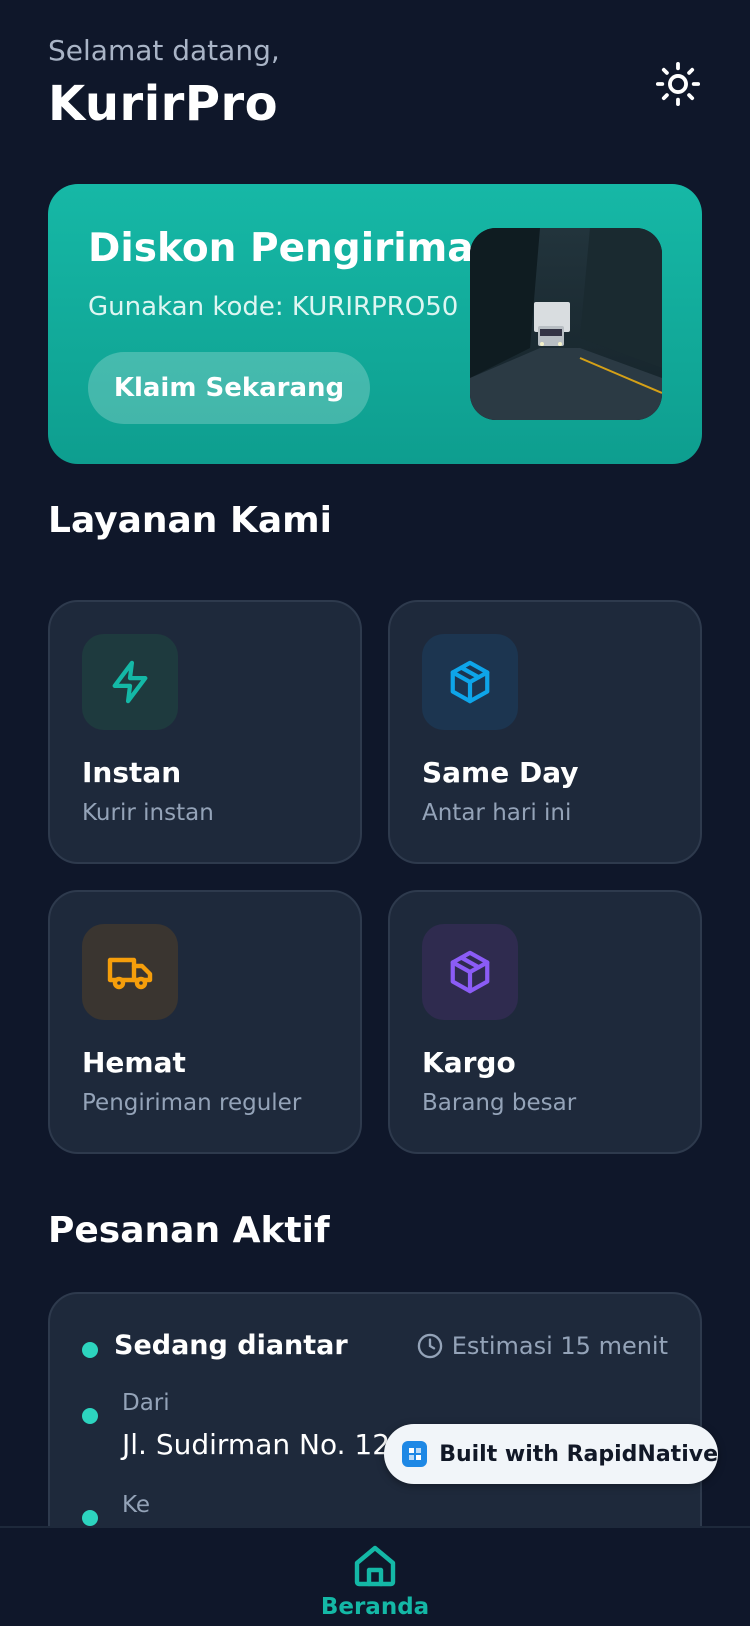  Describe the element at coordinates (231, 1345) in the screenshot. I see `order-status: Sedang diantar` at that location.